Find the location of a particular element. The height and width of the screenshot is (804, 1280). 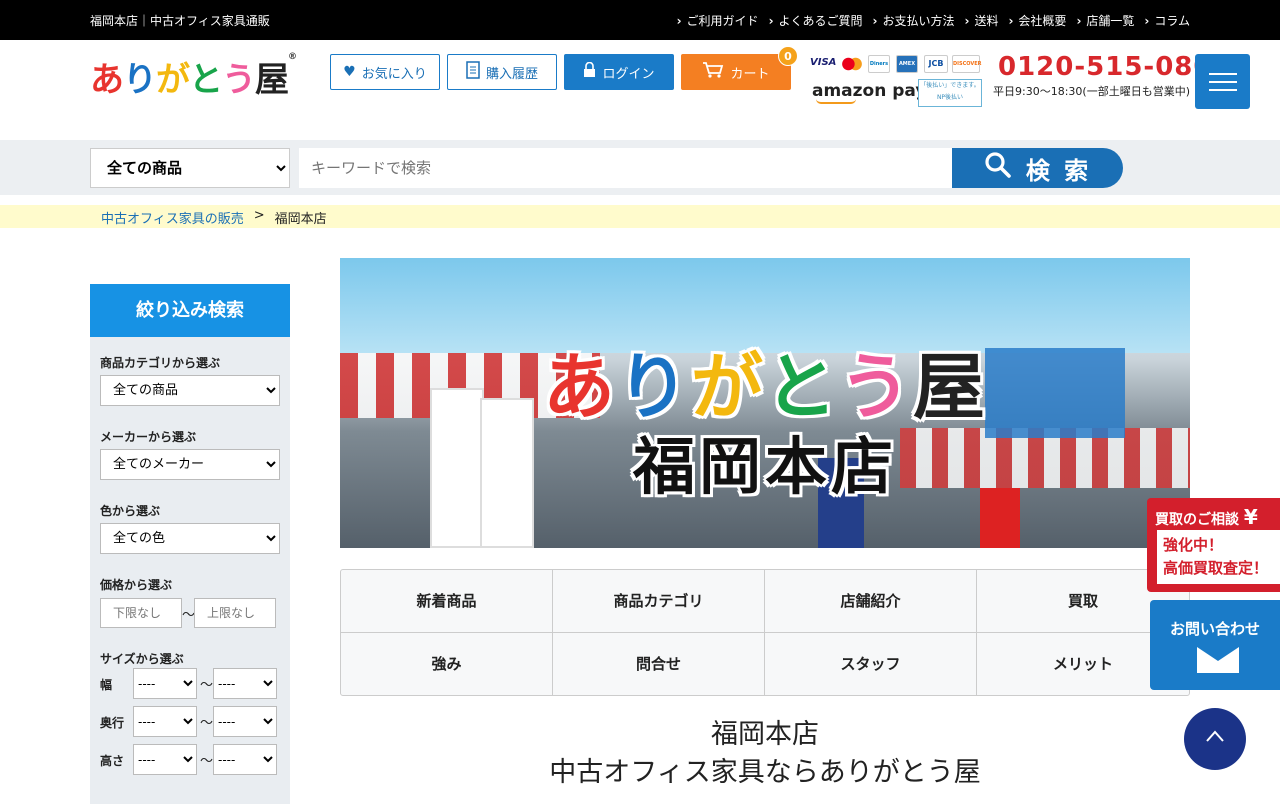

login-button: ログイン is located at coordinates (619, 72).